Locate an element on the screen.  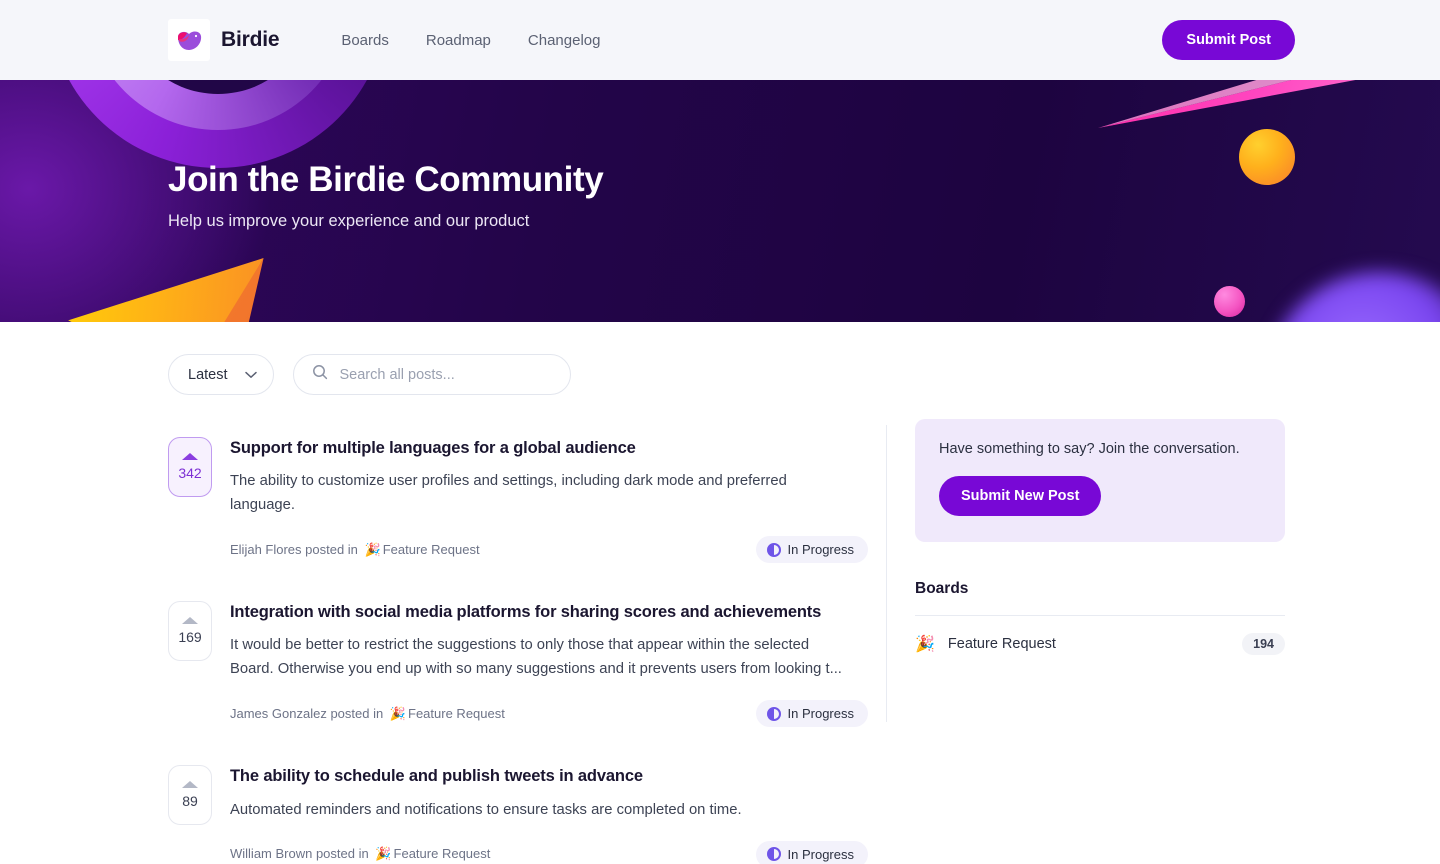
nav-item-roadmap: Roadmap is located at coordinates (458, 40).